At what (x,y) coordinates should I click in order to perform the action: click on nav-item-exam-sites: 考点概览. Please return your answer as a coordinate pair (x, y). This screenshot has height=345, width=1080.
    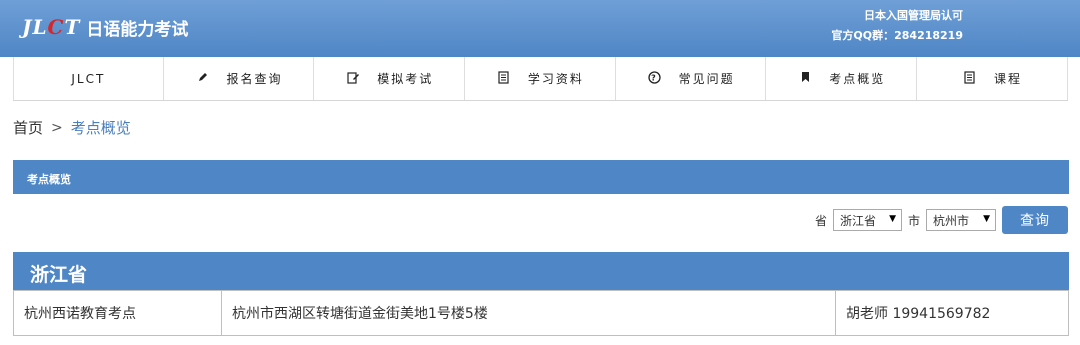
    Looking at the image, I should click on (842, 78).